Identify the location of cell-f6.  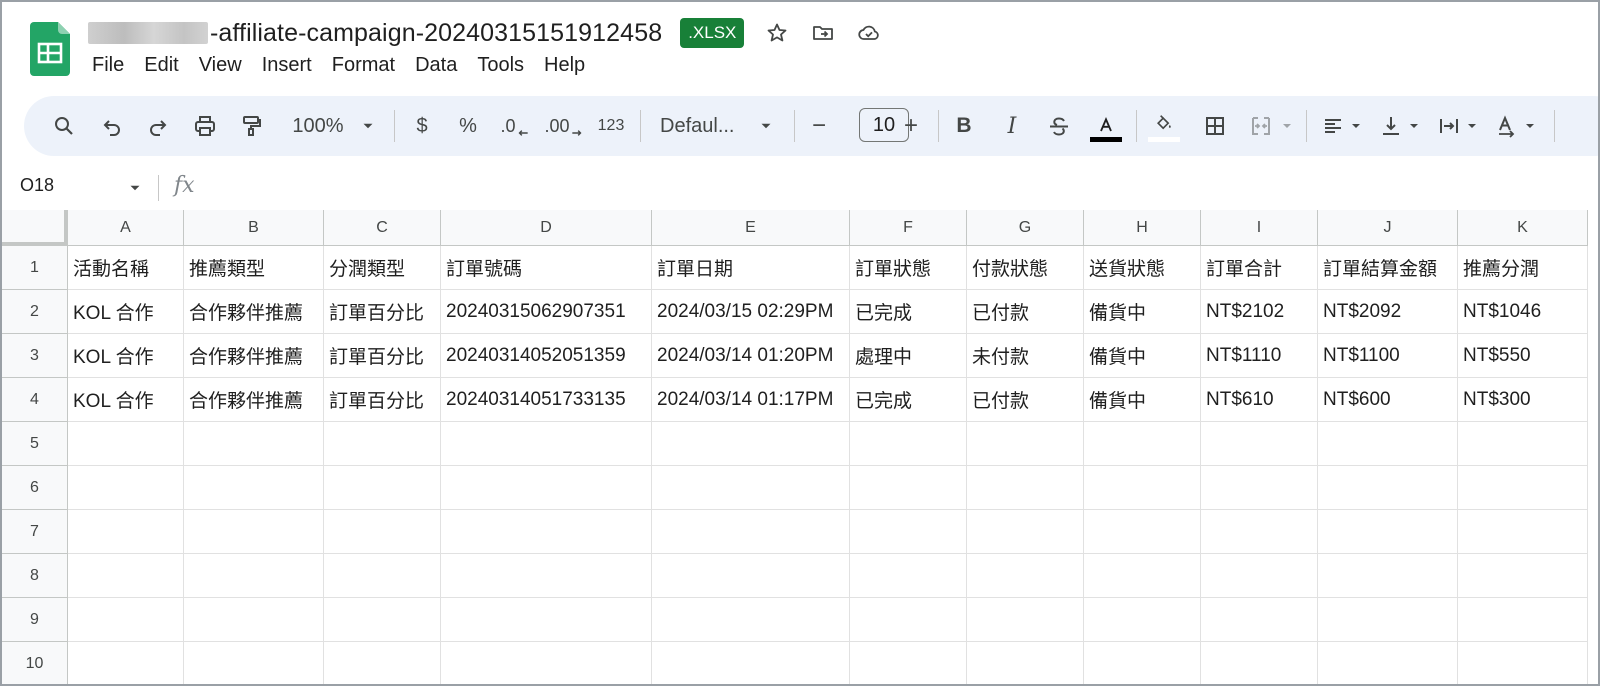
(908, 488).